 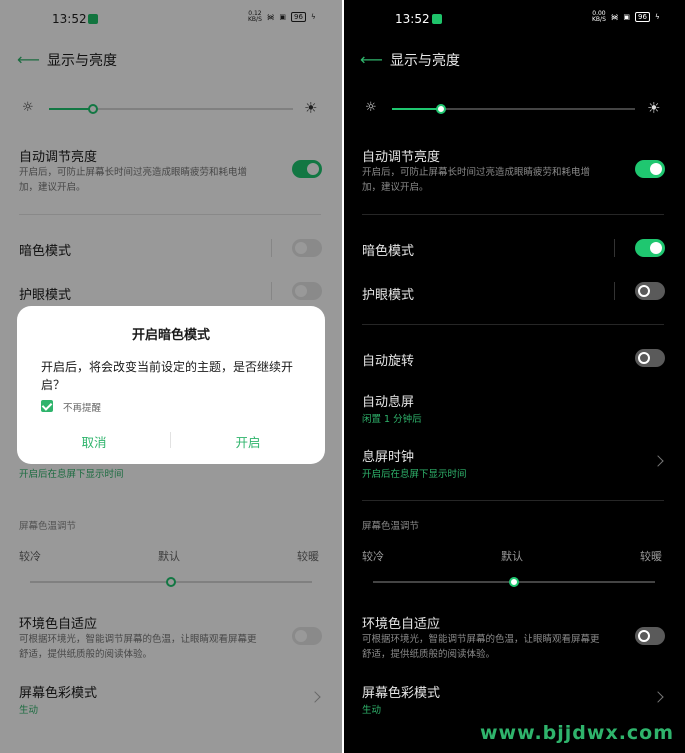 I want to click on sun-large-icon: ☀, so click(x=654, y=108).